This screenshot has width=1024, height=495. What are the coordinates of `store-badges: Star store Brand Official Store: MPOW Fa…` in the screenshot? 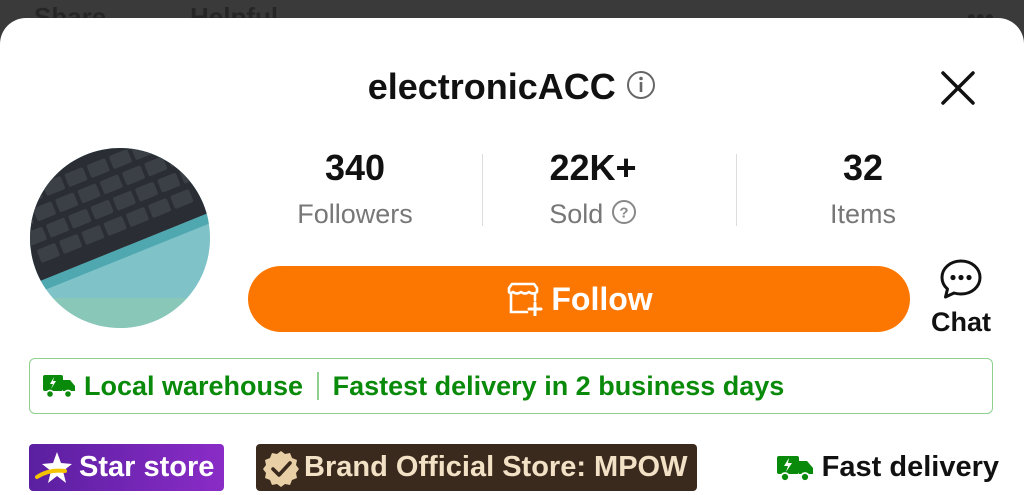 It's located at (514, 468).